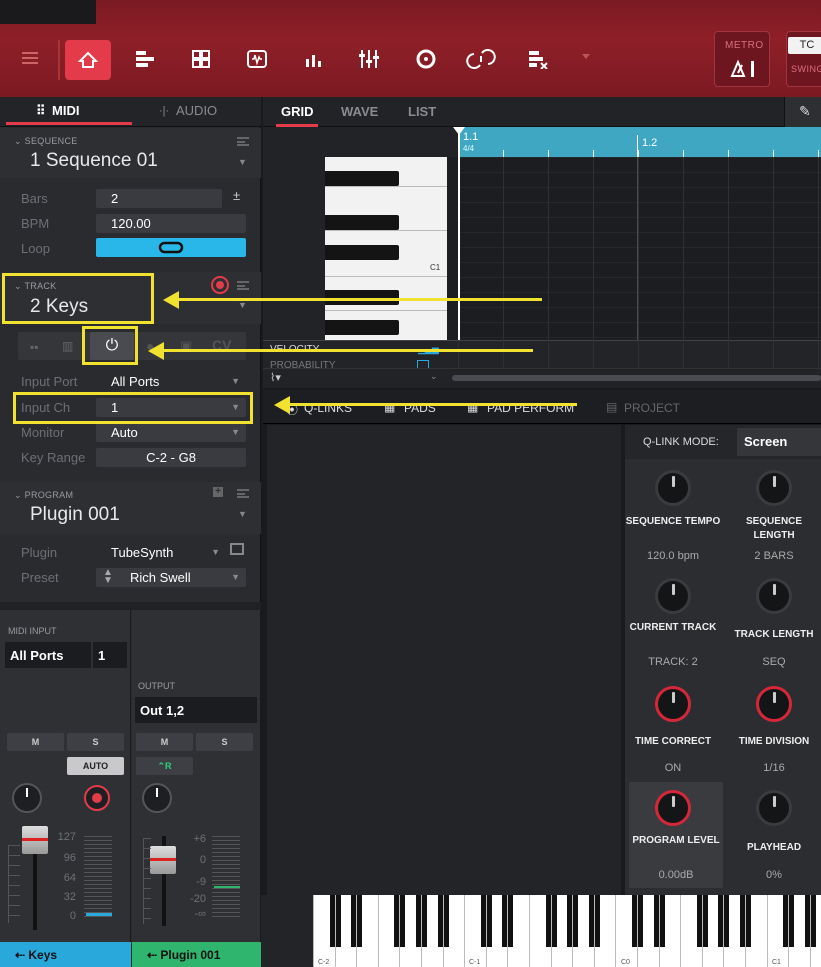  I want to click on strip-name-plugin: ⇠ Plugin 001, so click(196, 954).